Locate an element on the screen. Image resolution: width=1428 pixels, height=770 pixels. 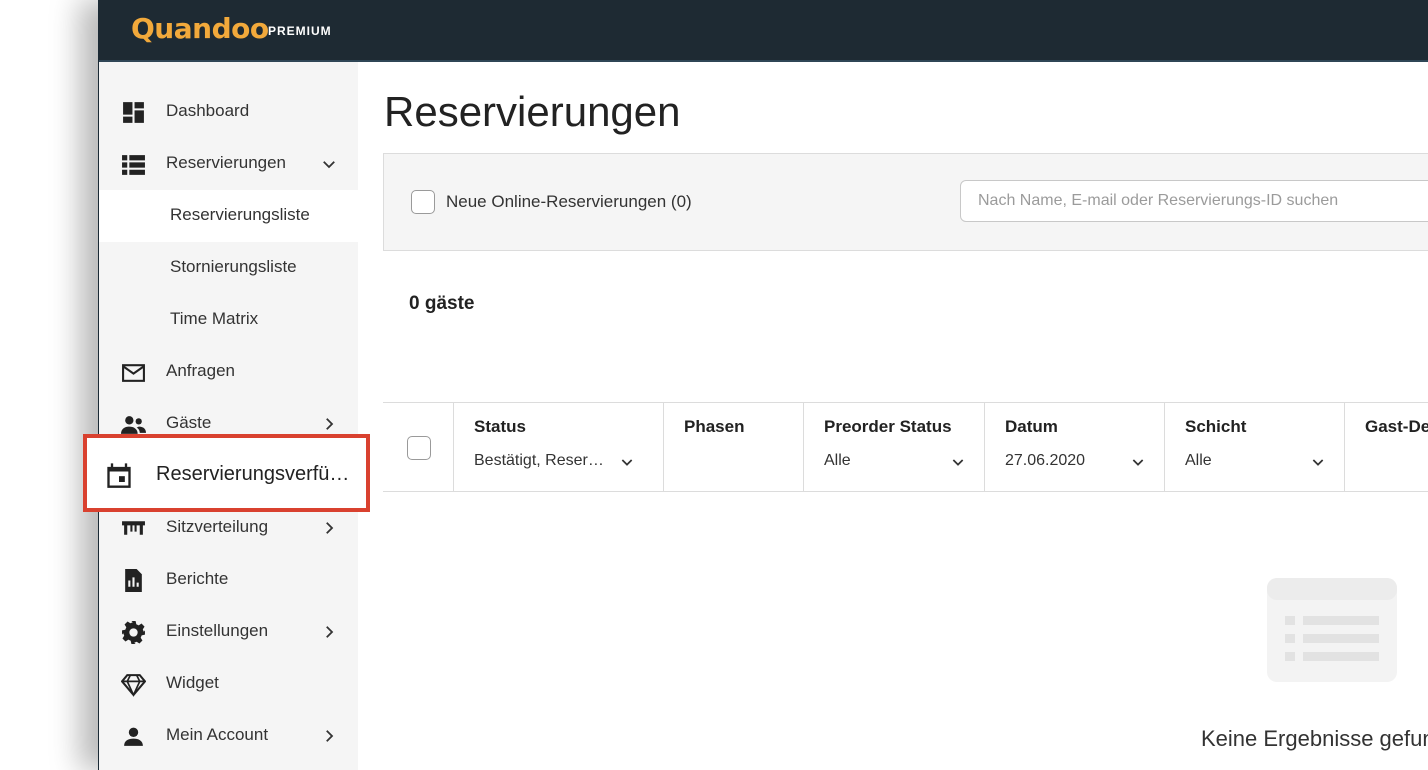
person-icon is located at coordinates (133, 736).